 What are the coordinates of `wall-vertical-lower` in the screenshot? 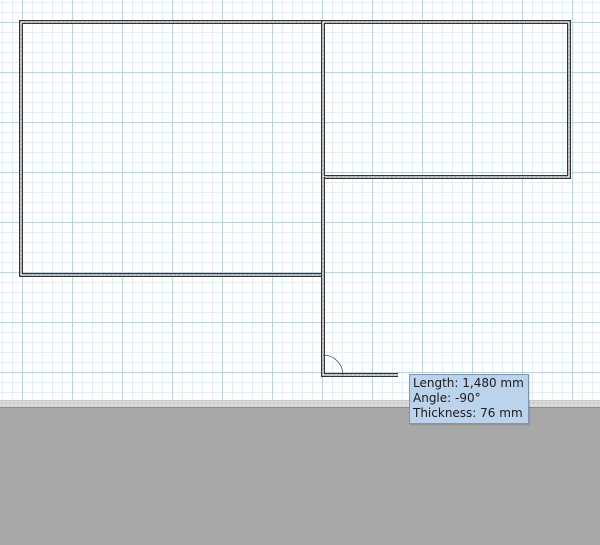 It's located at (359, 277).